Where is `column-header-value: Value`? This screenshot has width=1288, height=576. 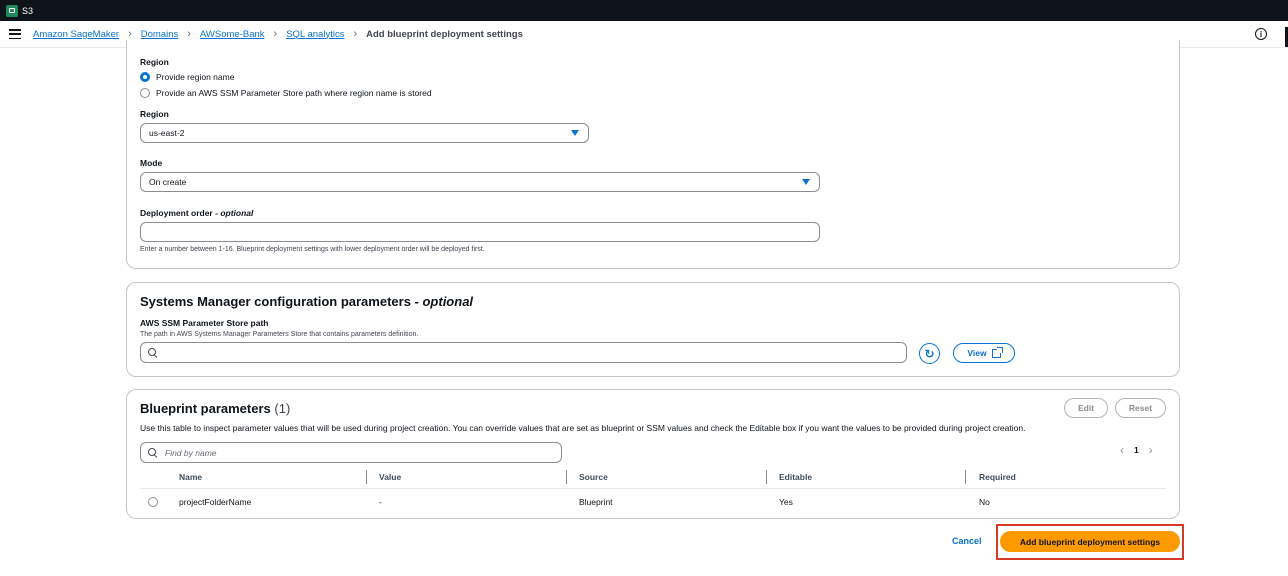
column-header-value: Value is located at coordinates (390, 477).